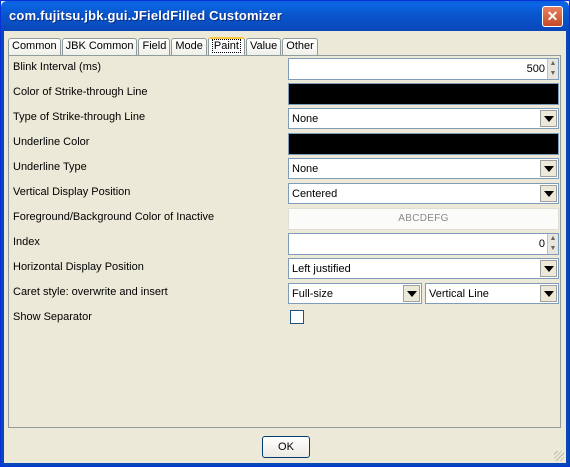 The width and height of the screenshot is (570, 467). I want to click on blink-interval-spinner: 500 ▲ ▼, so click(423, 69).